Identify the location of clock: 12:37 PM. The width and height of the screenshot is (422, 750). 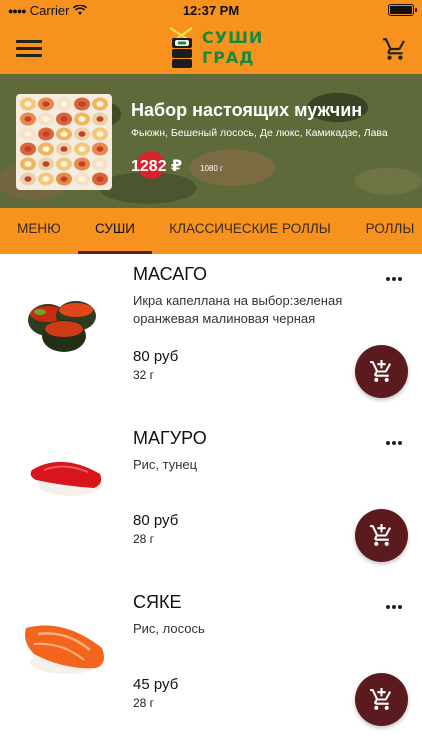
(211, 10).